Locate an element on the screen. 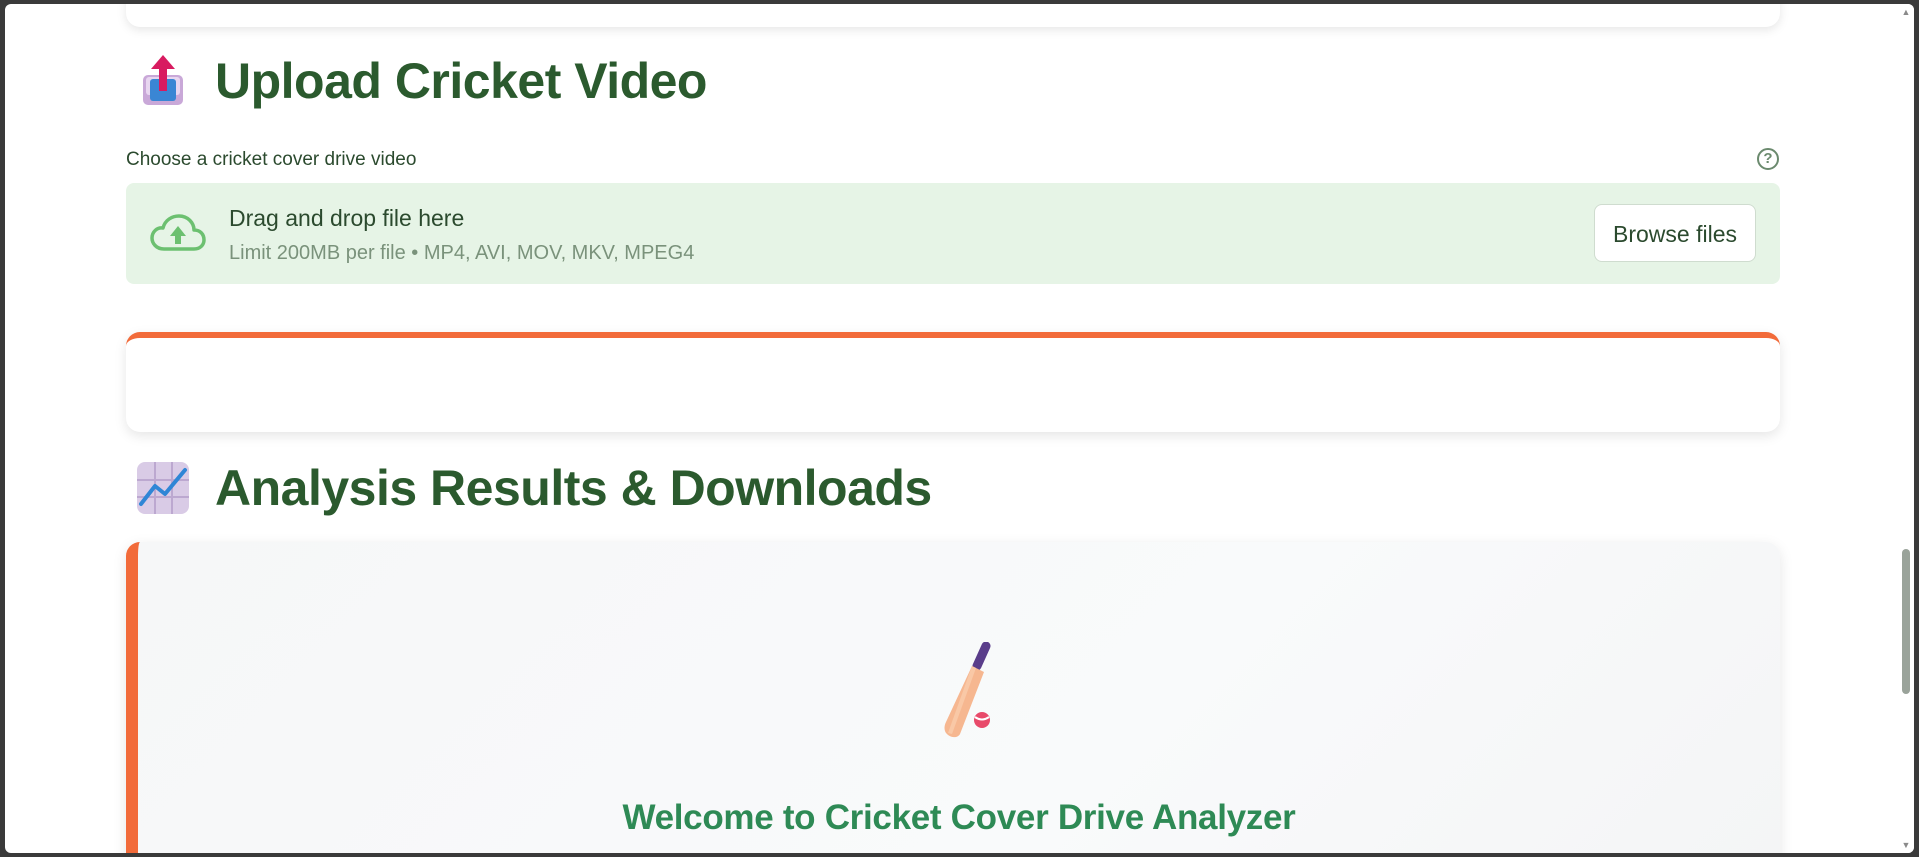 The height and width of the screenshot is (857, 1919). welcome-title: Welcome to Cricket Cover Drive Analyzer is located at coordinates (959, 817).